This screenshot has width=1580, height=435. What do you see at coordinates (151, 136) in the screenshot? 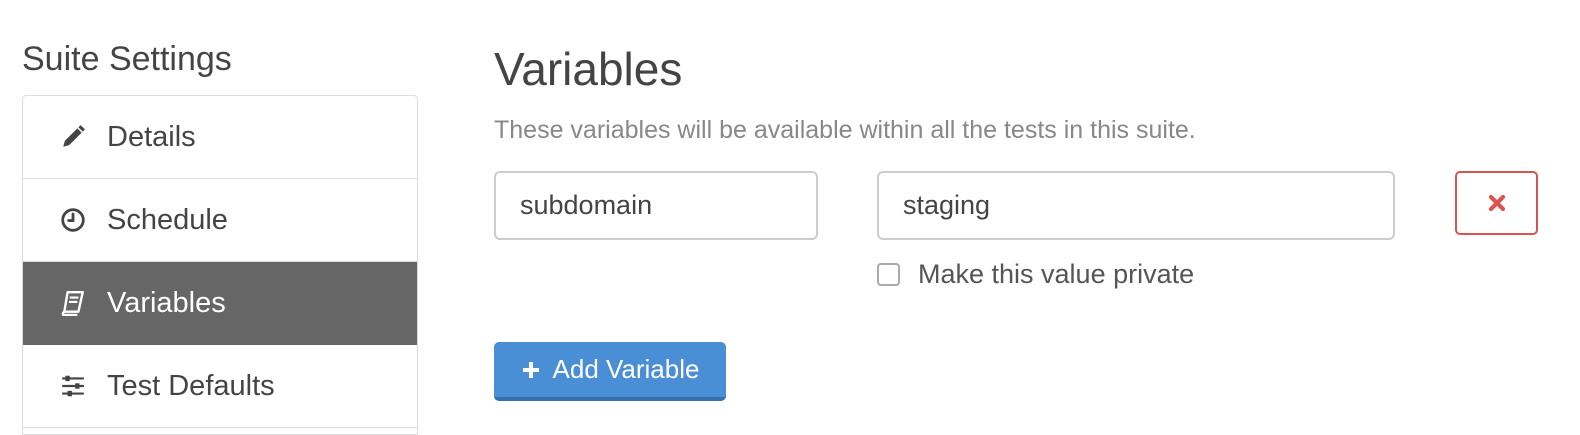
I see `sidebar-item-label: Details` at bounding box center [151, 136].